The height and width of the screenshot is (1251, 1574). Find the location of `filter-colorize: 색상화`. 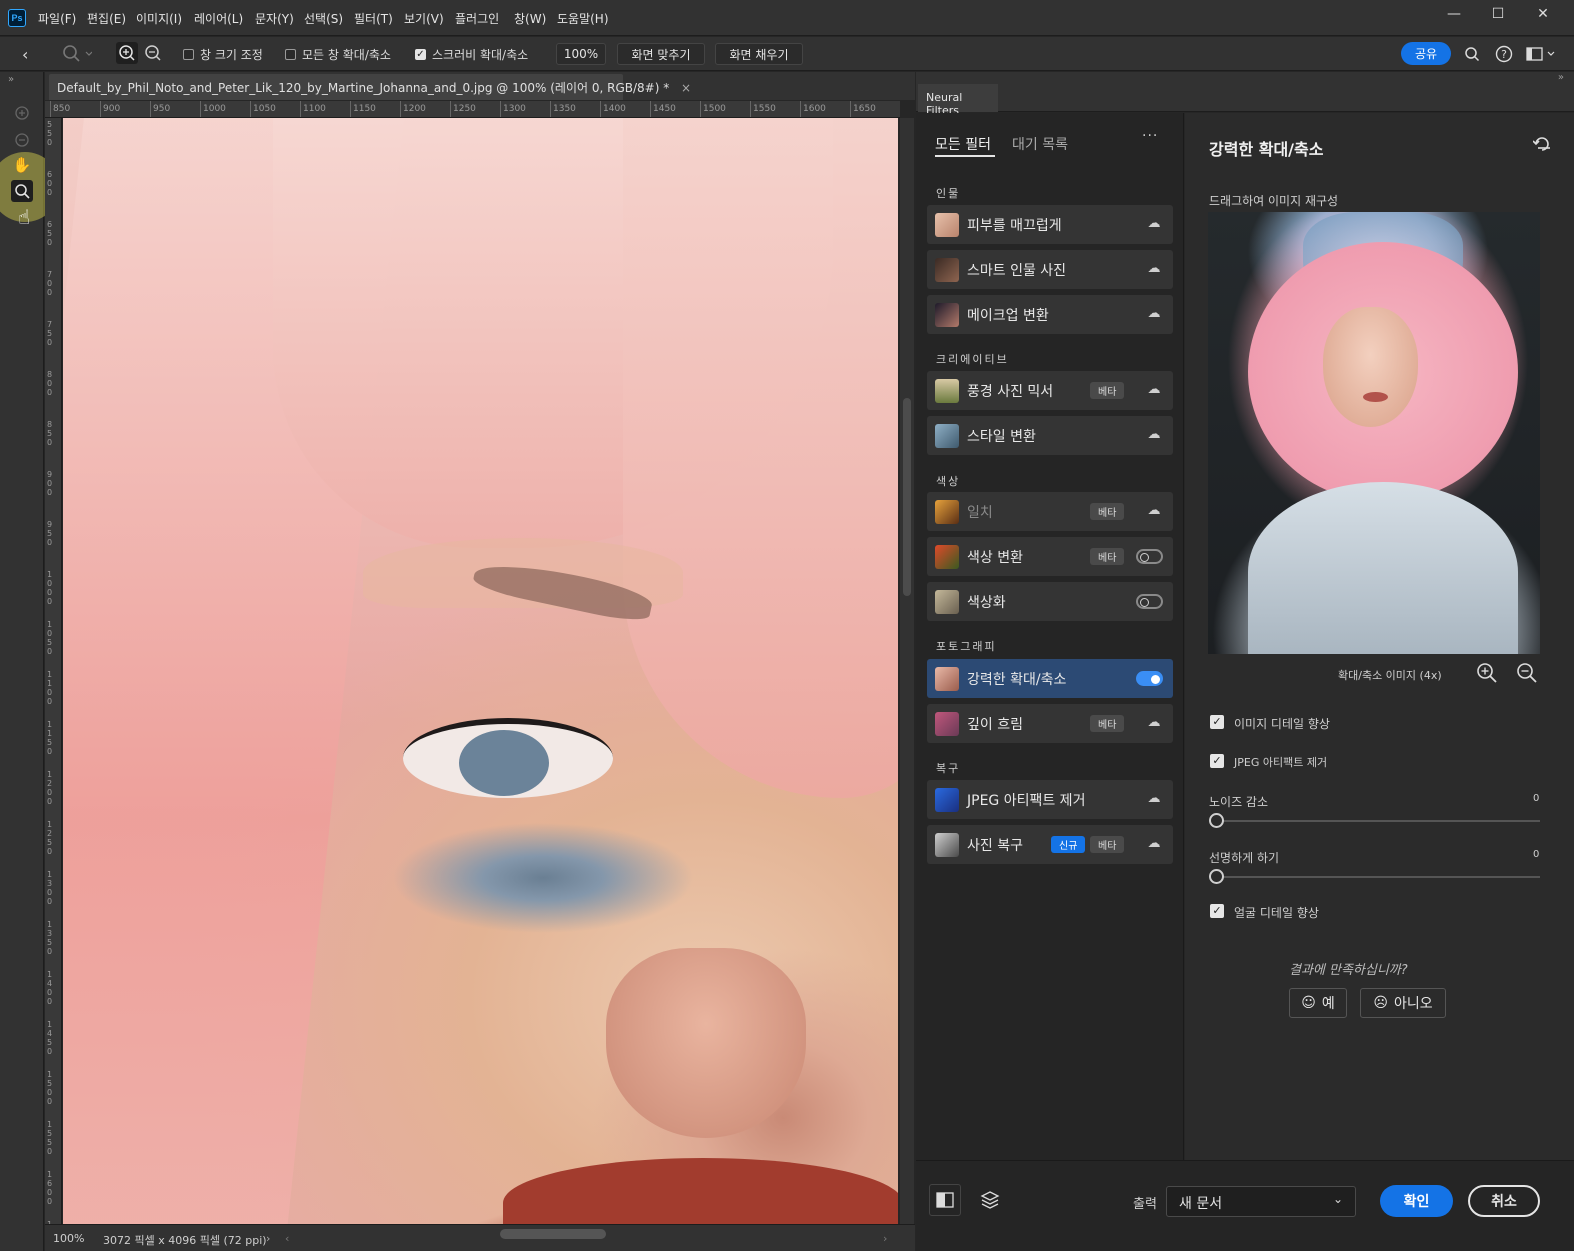

filter-colorize: 색상화 is located at coordinates (1050, 601).